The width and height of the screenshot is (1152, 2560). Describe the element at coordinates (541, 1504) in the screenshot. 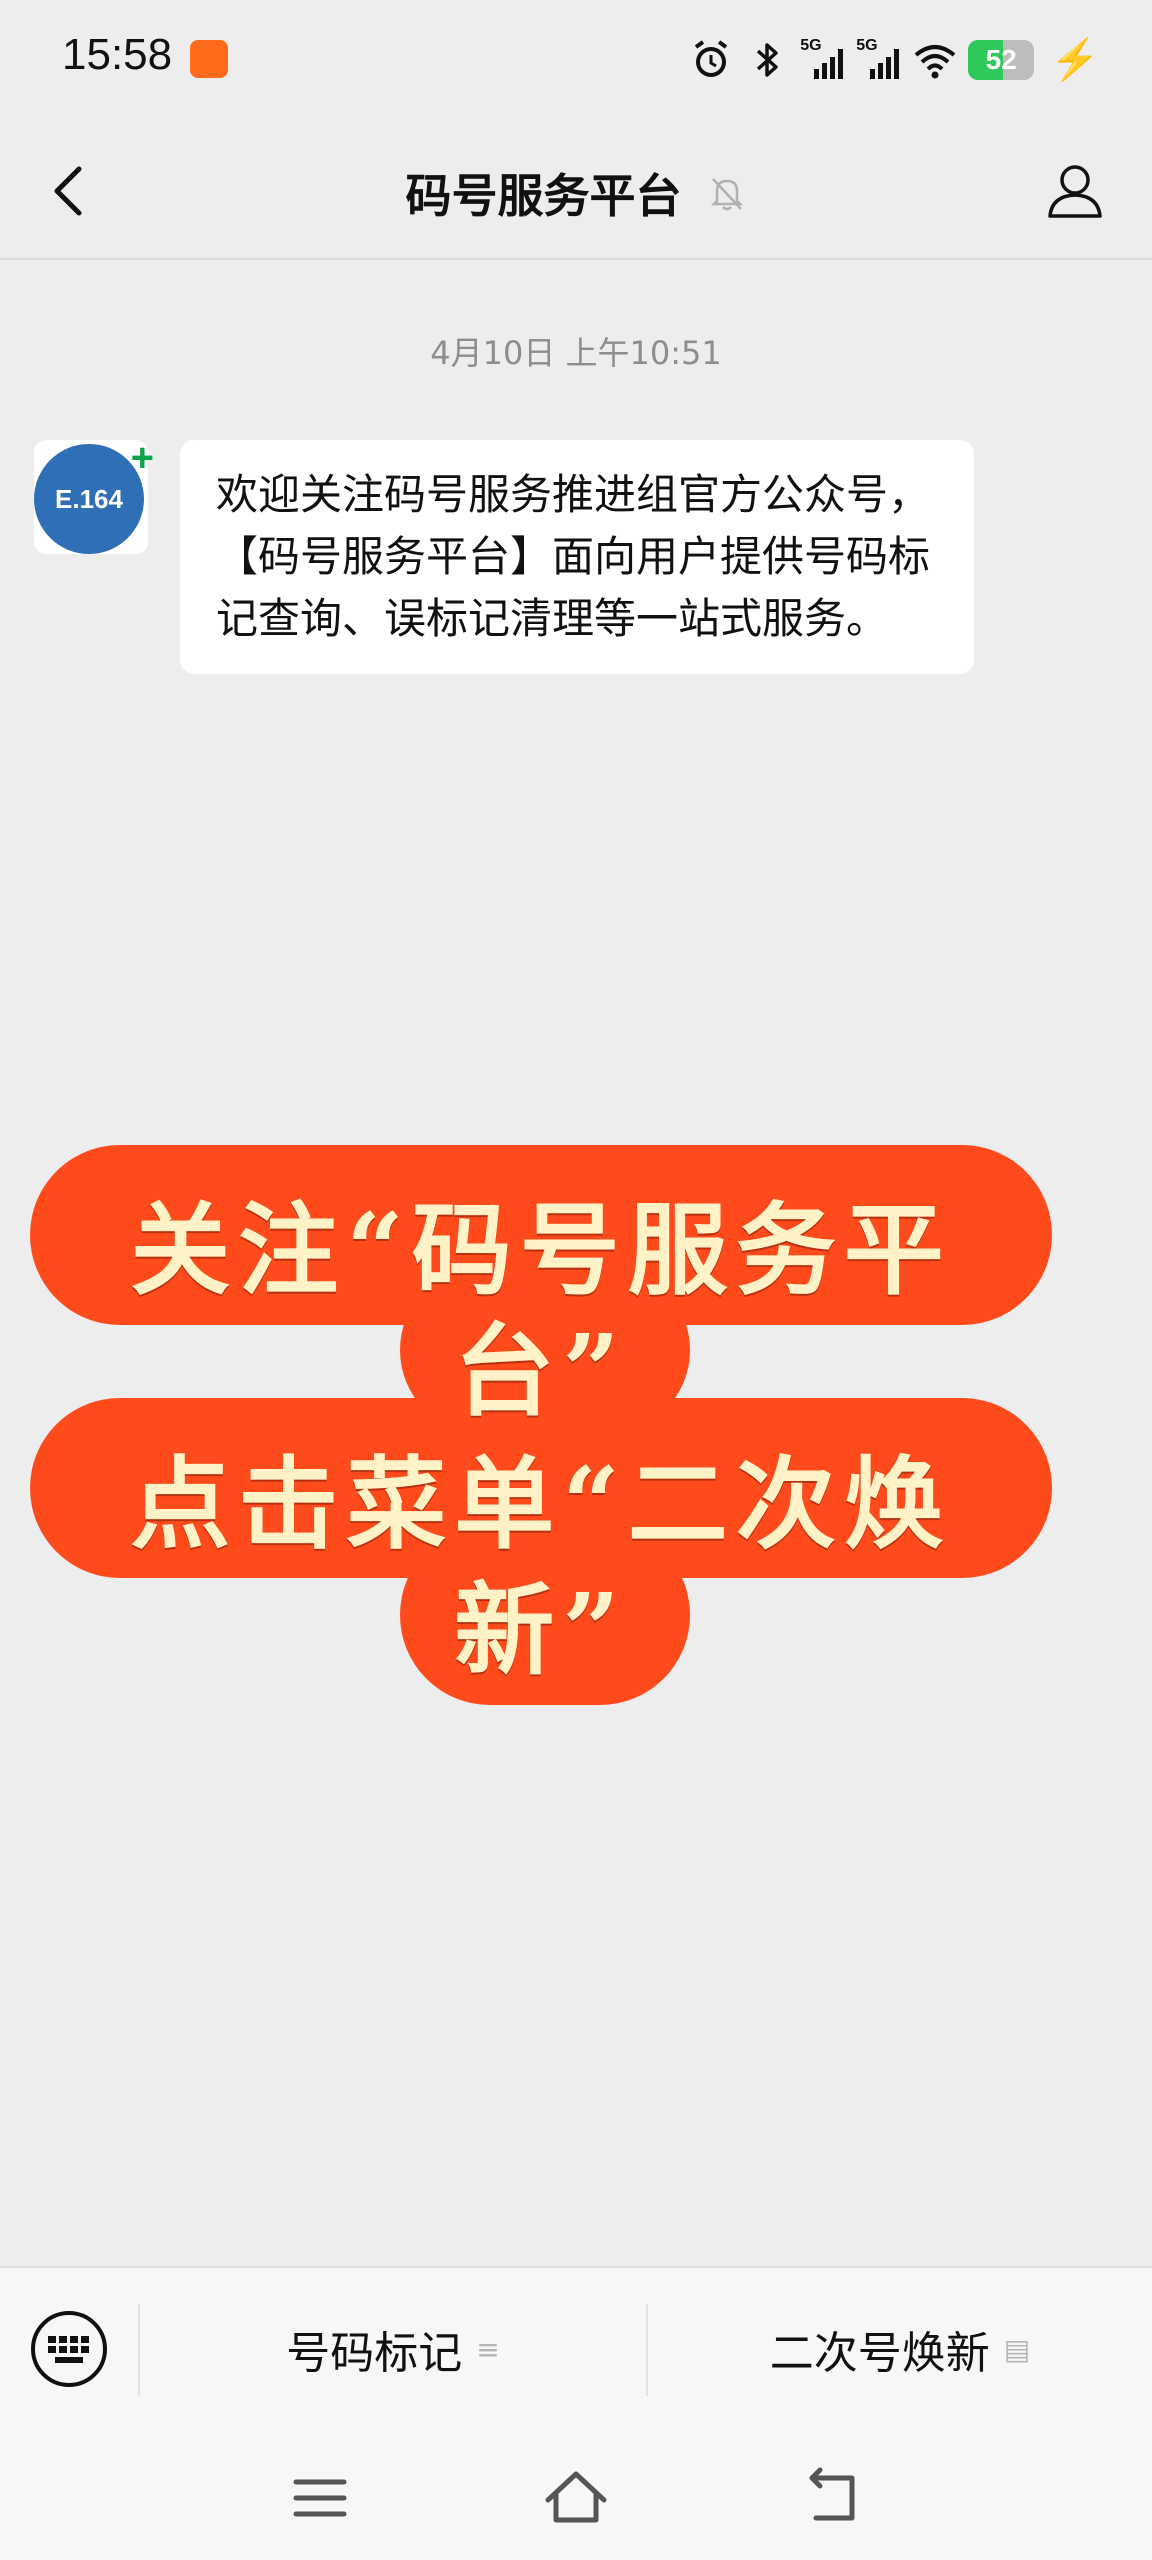

I see `banner-line-3: 点击菜单“二次焕` at that location.